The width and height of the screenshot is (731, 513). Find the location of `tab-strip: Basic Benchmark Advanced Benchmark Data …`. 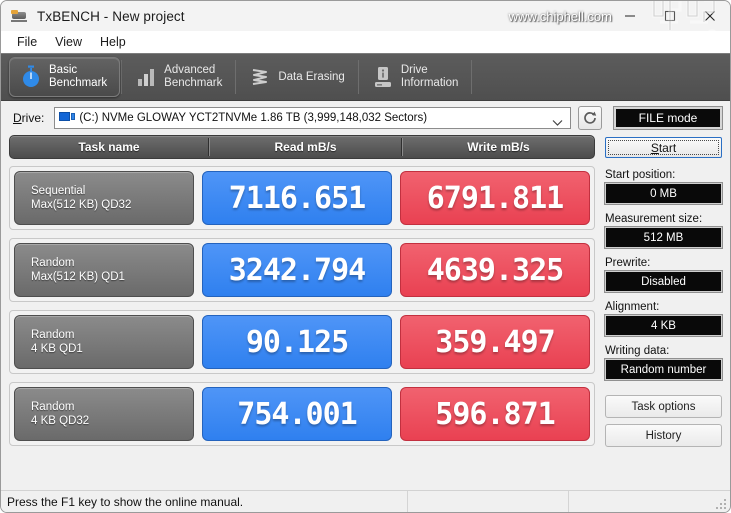

tab-strip: Basic Benchmark Advanced Benchmark Data … is located at coordinates (365, 77).